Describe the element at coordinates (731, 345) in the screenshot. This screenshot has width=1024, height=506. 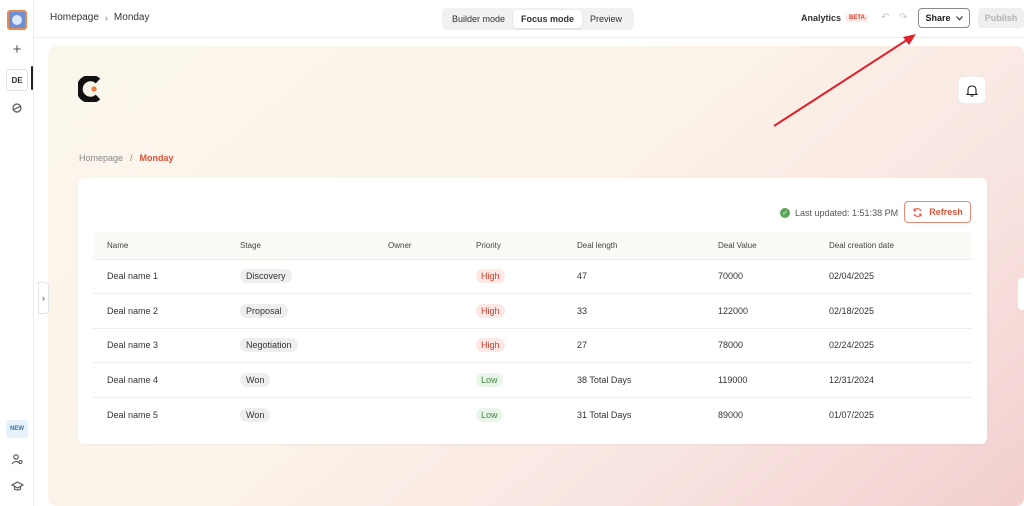
I see `deal-value-cell: 78000` at that location.